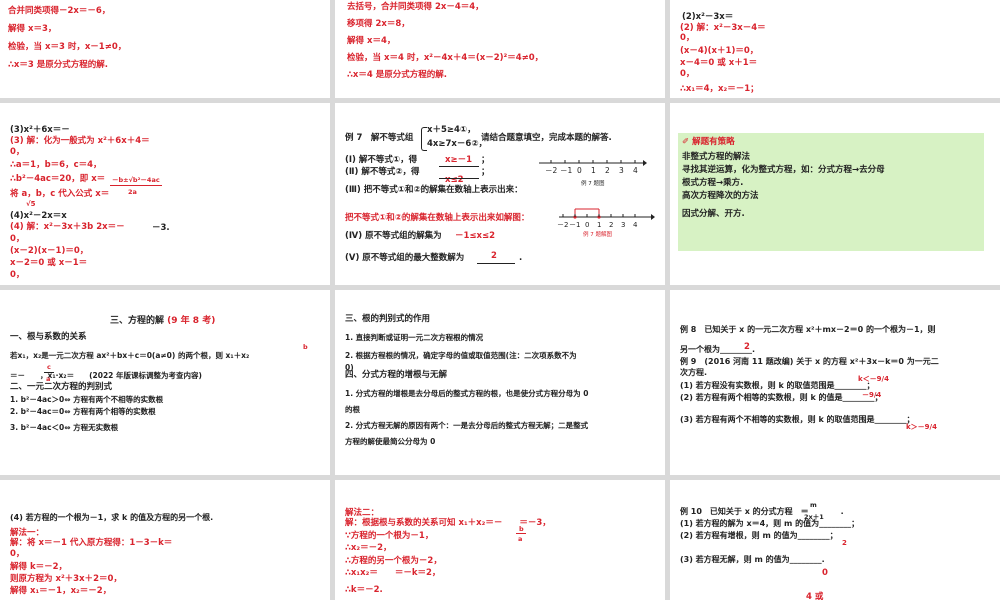 The height and width of the screenshot is (600, 1000). I want to click on text-line: (1) 若方程没有实数根，则 k 的取值范围是________；, so click(777, 385).